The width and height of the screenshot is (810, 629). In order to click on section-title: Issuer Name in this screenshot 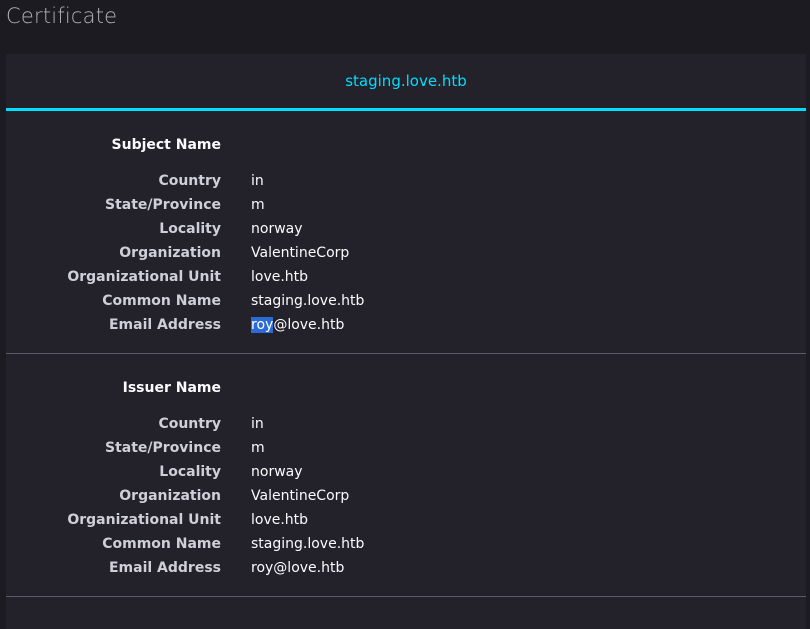, I will do `click(171, 388)`.